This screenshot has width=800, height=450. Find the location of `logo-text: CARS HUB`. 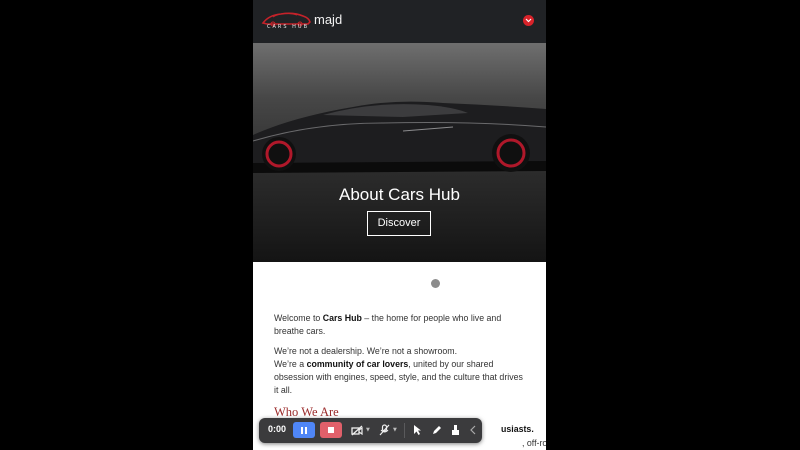

logo-text: CARS HUB is located at coordinates (288, 27).